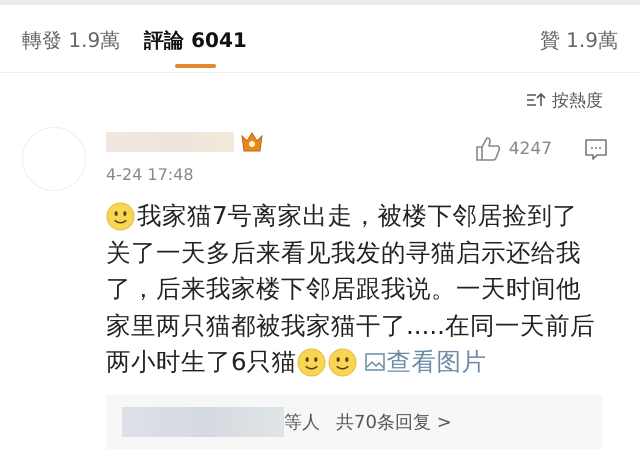  I want to click on reply-count-link: 共70条回复 >, so click(394, 422).